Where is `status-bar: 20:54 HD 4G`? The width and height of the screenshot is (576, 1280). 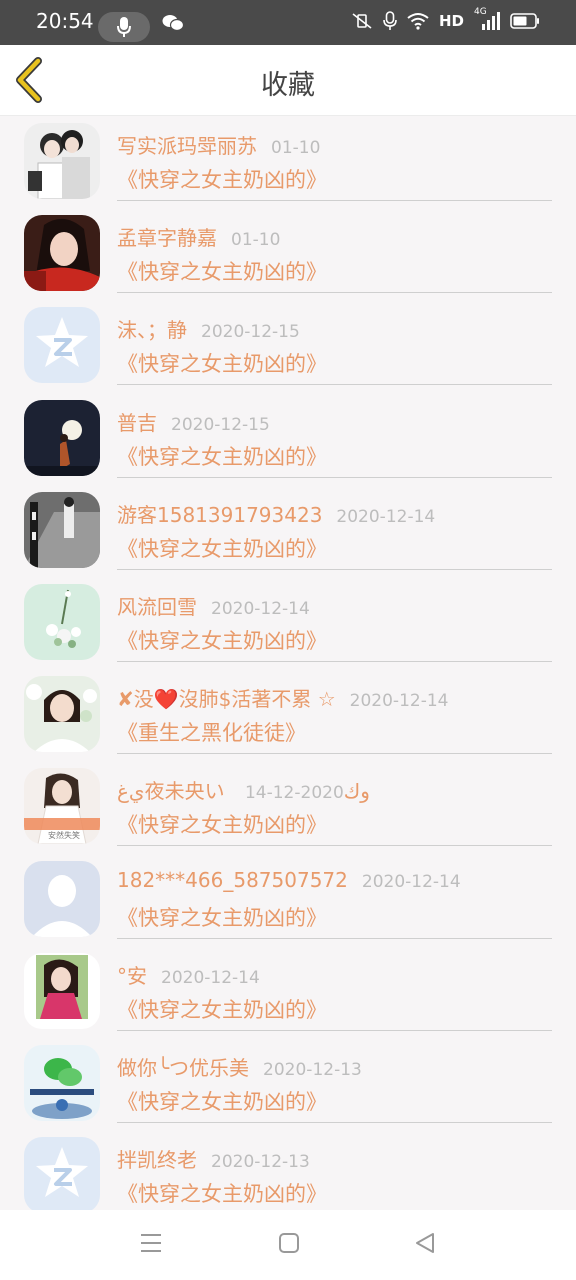
status-bar: 20:54 HD 4G is located at coordinates (288, 22).